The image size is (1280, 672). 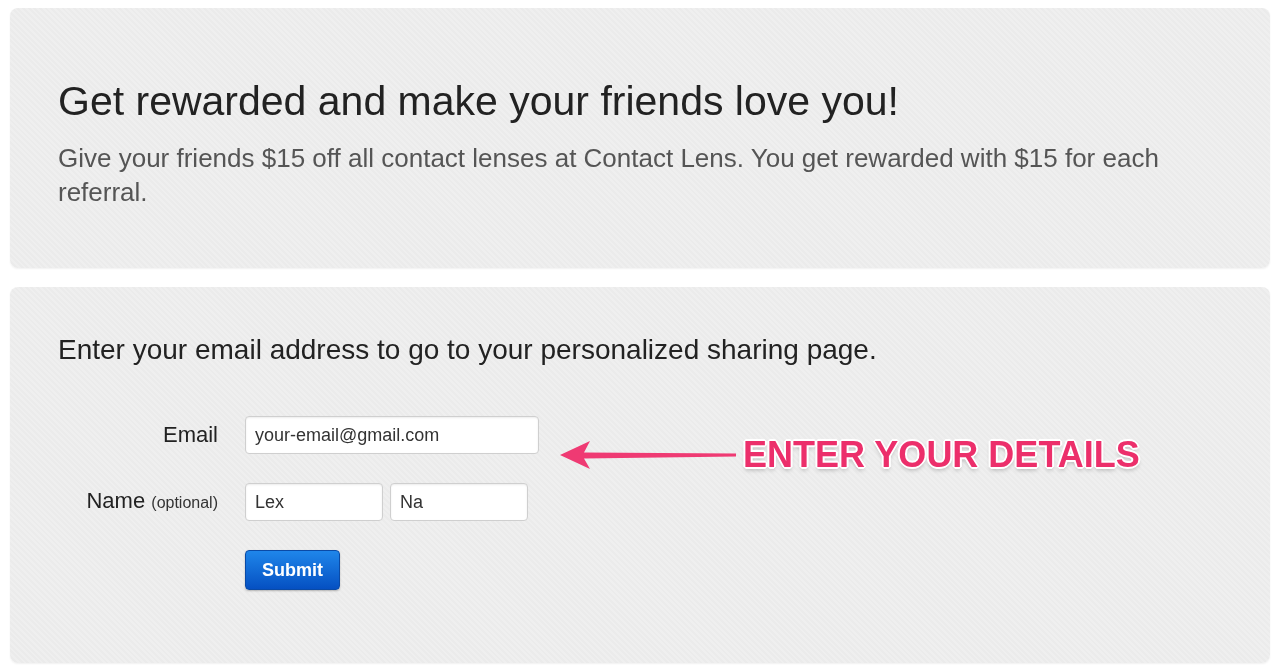 I want to click on page-heading: Get rewarded and make your friends love you!, so click(x=478, y=101).